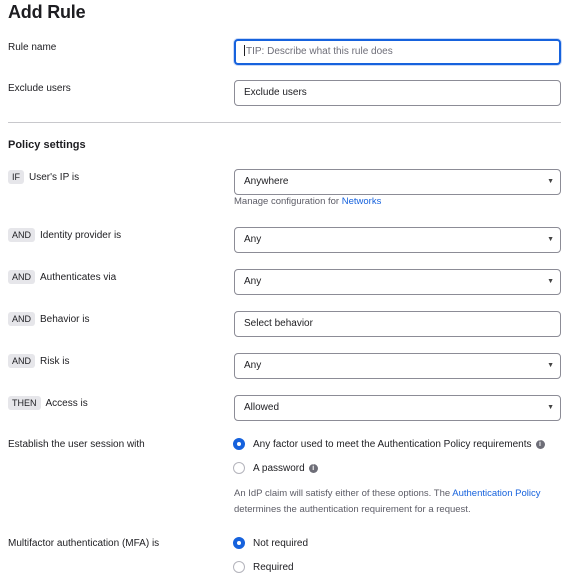 The width and height of the screenshot is (575, 579). What do you see at coordinates (275, 92) in the screenshot?
I see `exclude-users-value: Exclude users` at bounding box center [275, 92].